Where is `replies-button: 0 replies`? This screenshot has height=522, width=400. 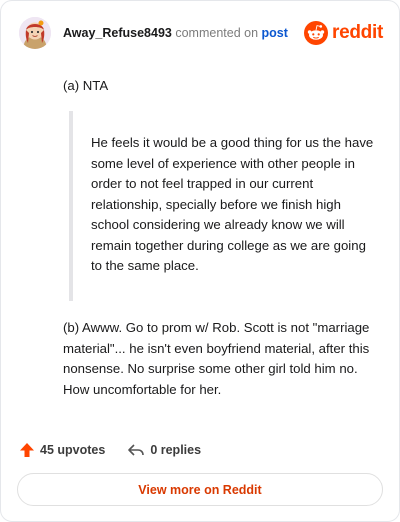
replies-button: 0 replies is located at coordinates (164, 450).